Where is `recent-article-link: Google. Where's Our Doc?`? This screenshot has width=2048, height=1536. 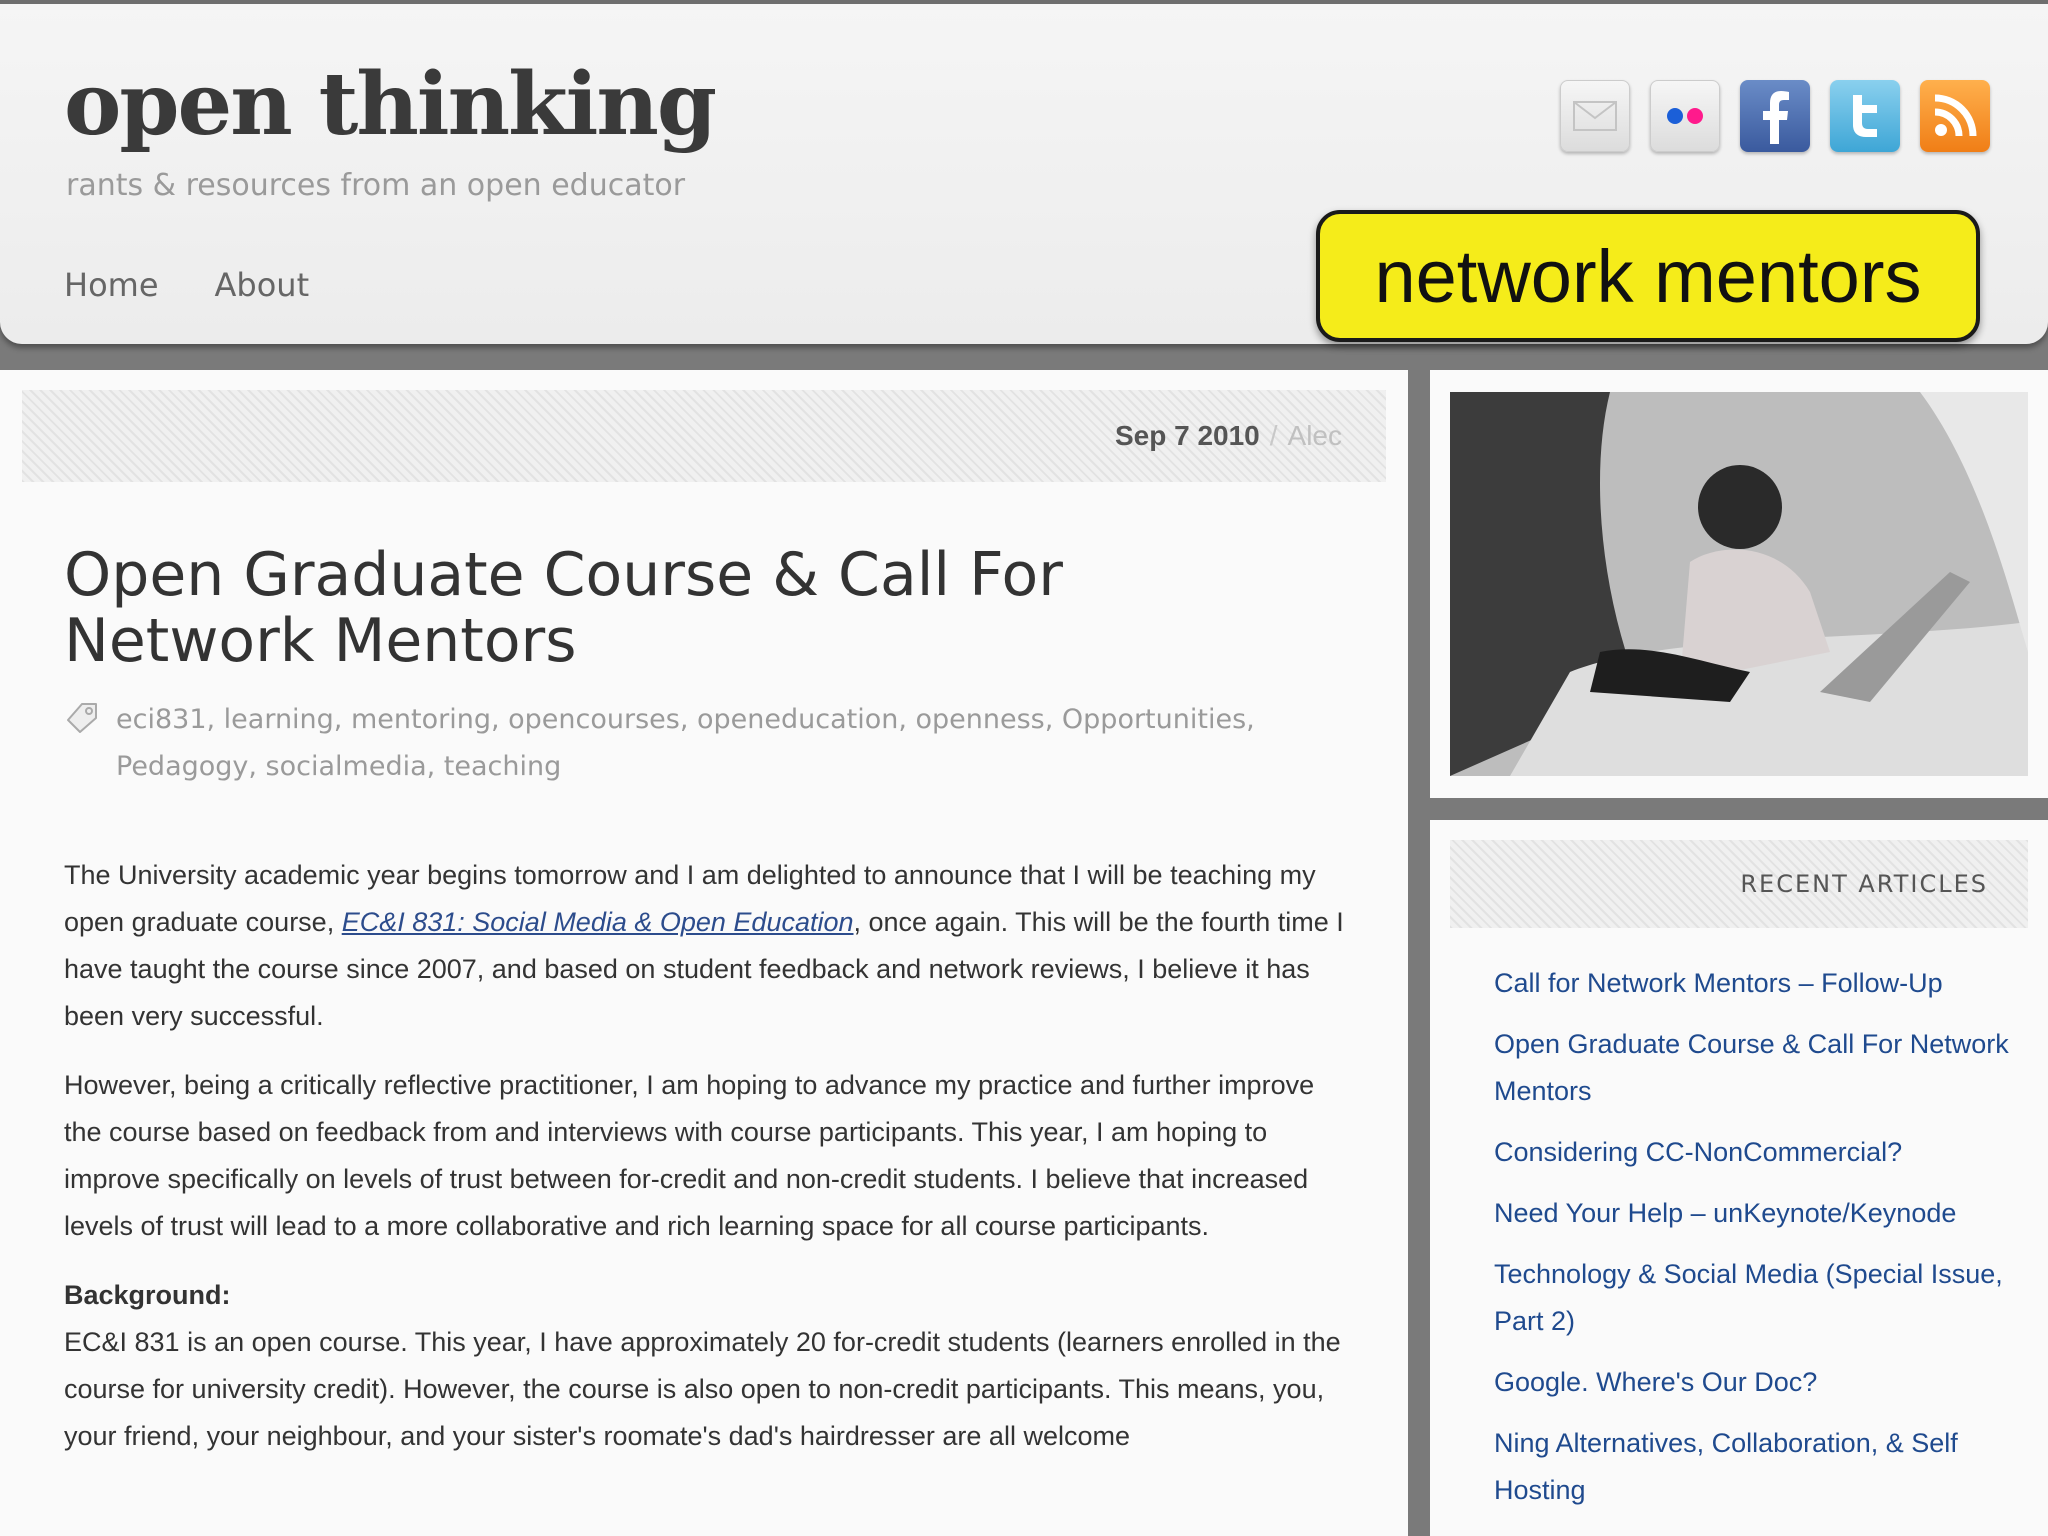 recent-article-link: Google. Where's Our Doc? is located at coordinates (1655, 1382).